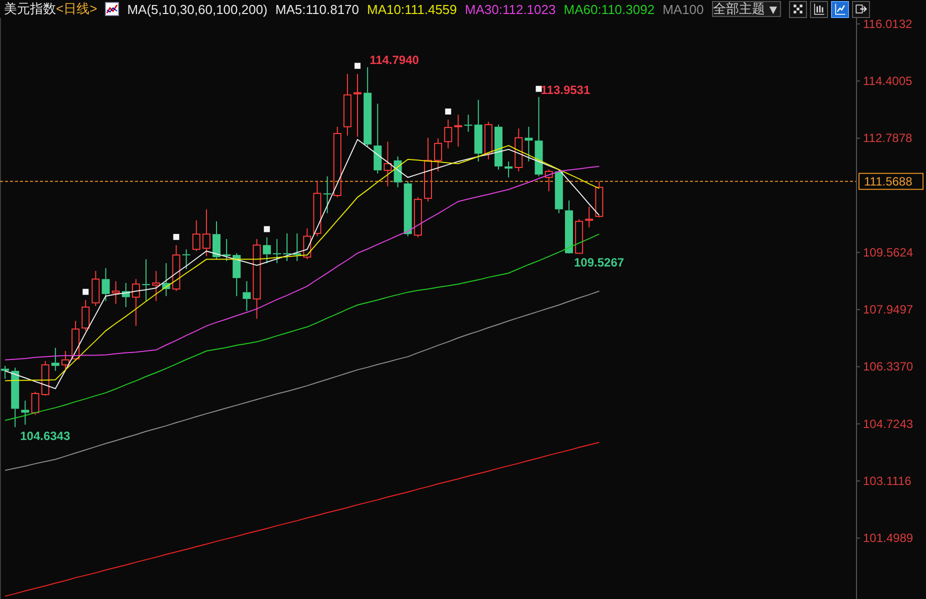  What do you see at coordinates (394, 60) in the screenshot?
I see `high-price-label: 114.7940` at bounding box center [394, 60].